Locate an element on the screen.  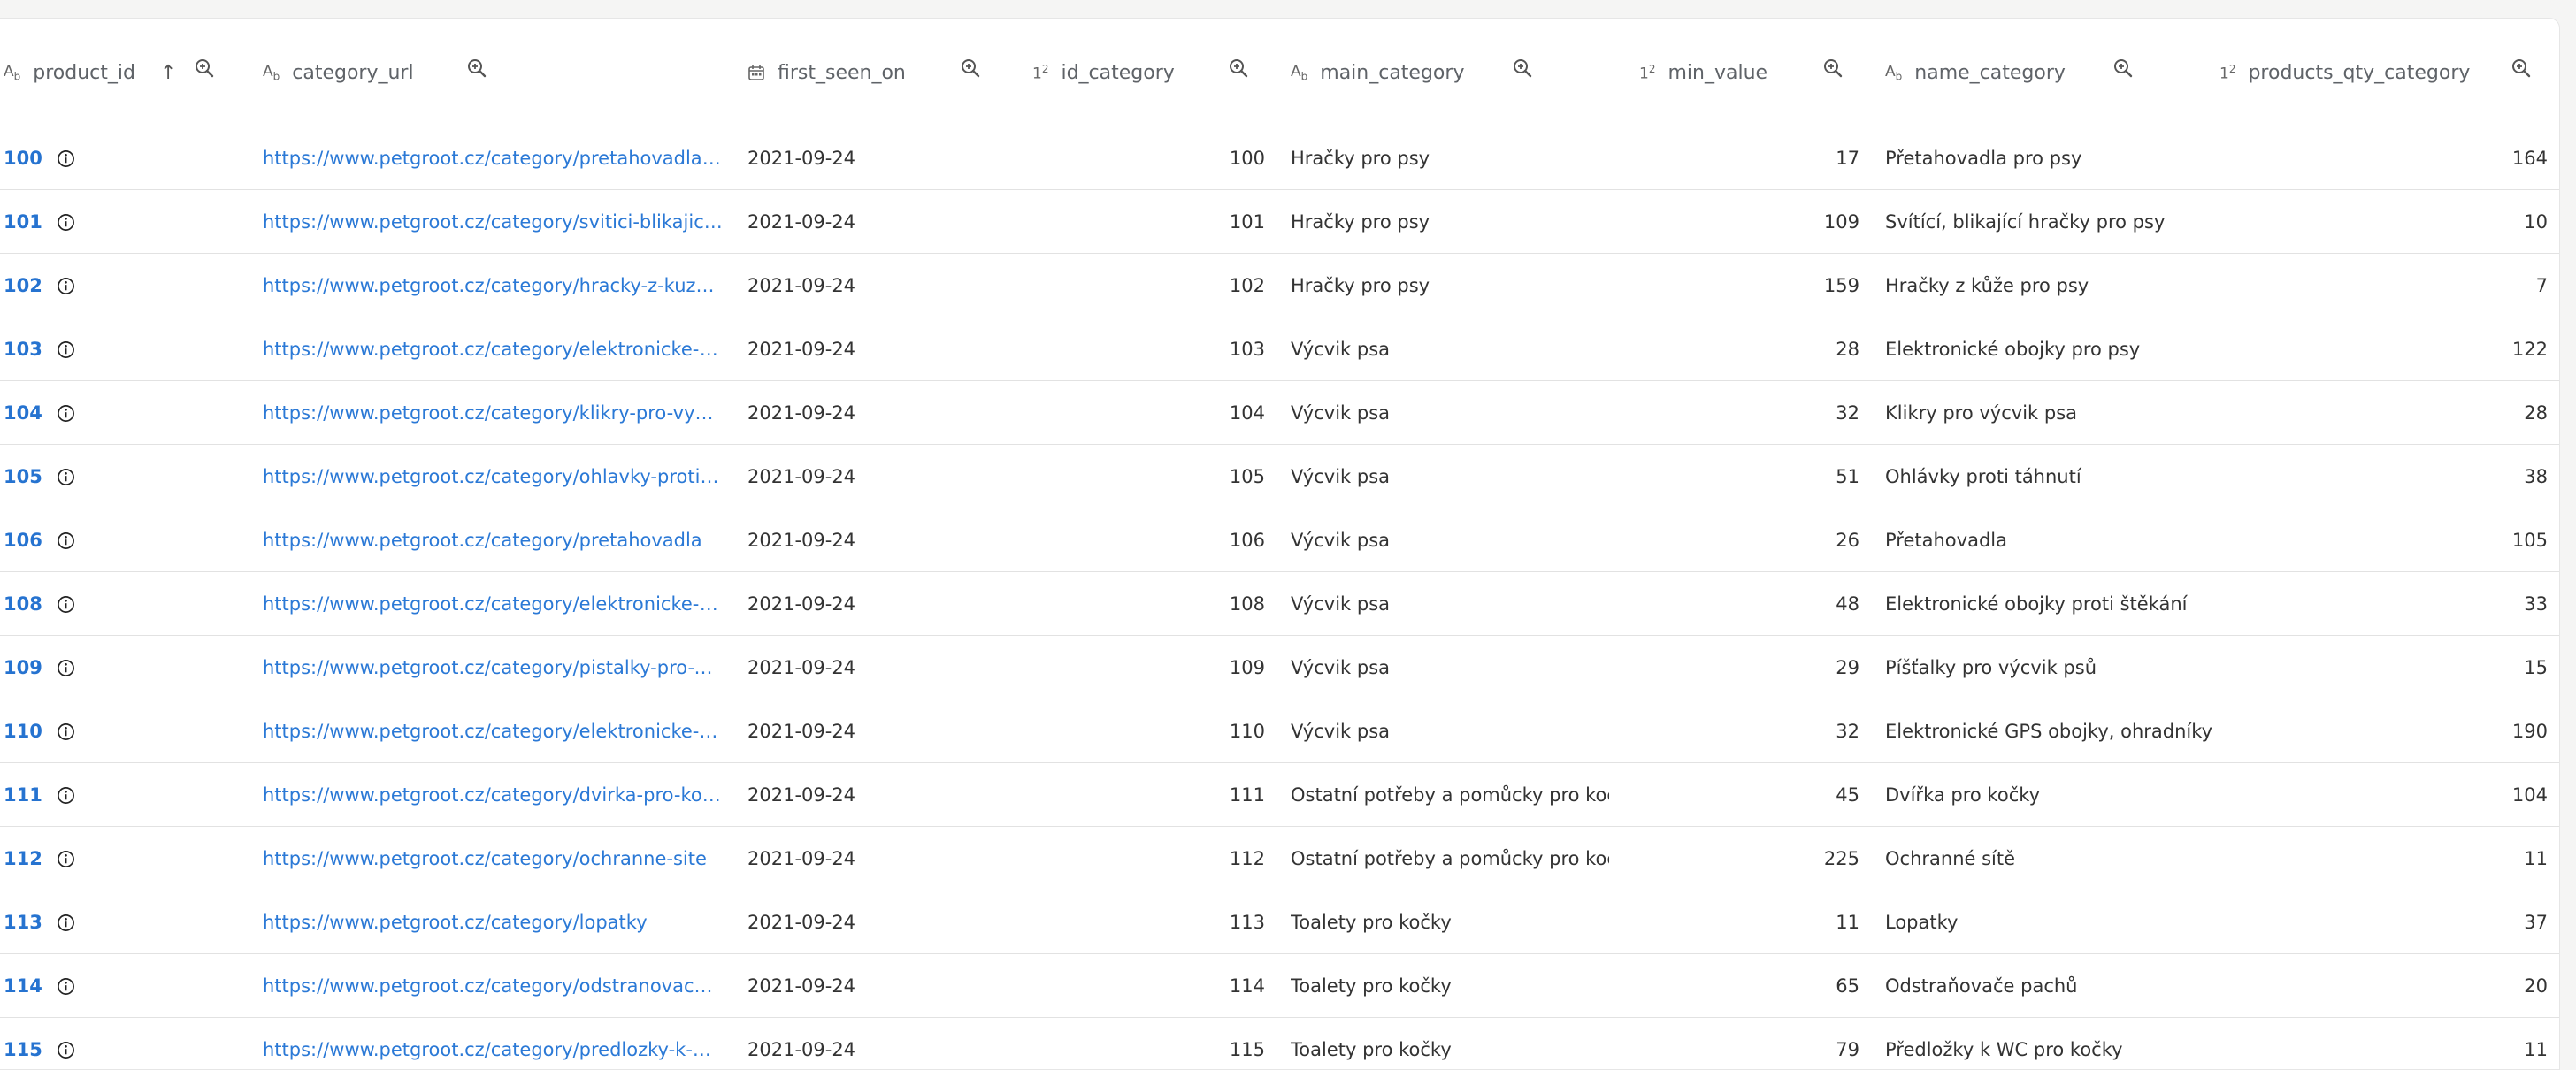
column-header-category-url: Ab category_url is located at coordinates (338, 72).